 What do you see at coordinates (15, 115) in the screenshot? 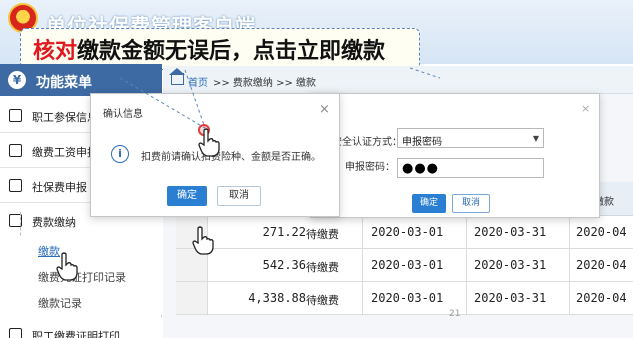
I see `list-icon` at bounding box center [15, 115].